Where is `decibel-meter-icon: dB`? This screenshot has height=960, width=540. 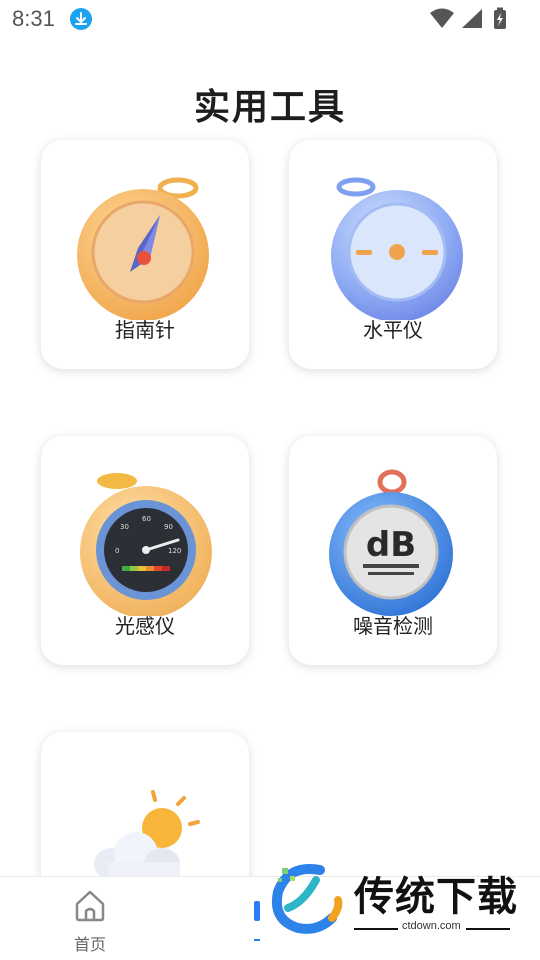
decibel-meter-icon: dB is located at coordinates (391, 542).